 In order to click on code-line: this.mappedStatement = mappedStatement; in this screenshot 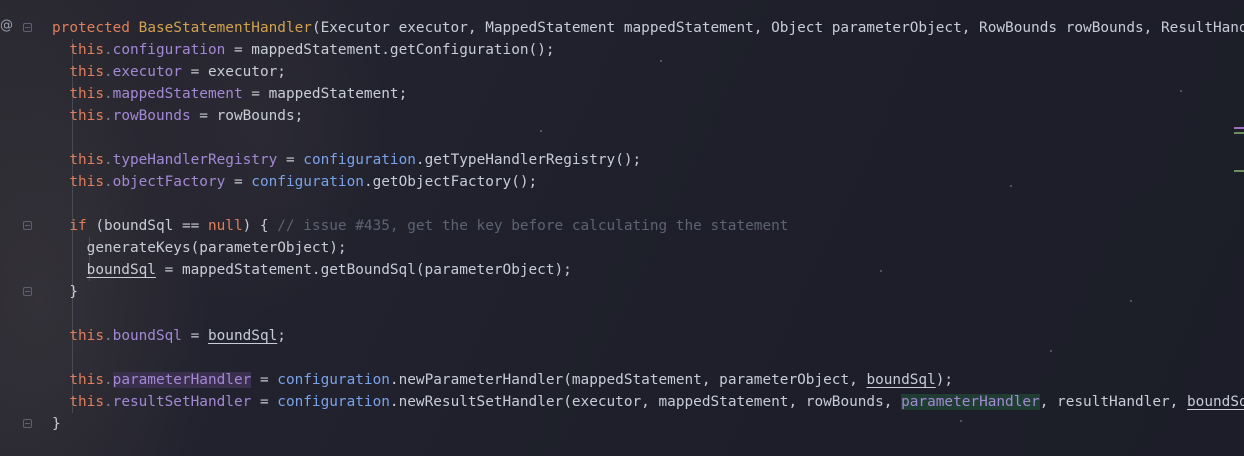, I will do `click(648, 94)`.